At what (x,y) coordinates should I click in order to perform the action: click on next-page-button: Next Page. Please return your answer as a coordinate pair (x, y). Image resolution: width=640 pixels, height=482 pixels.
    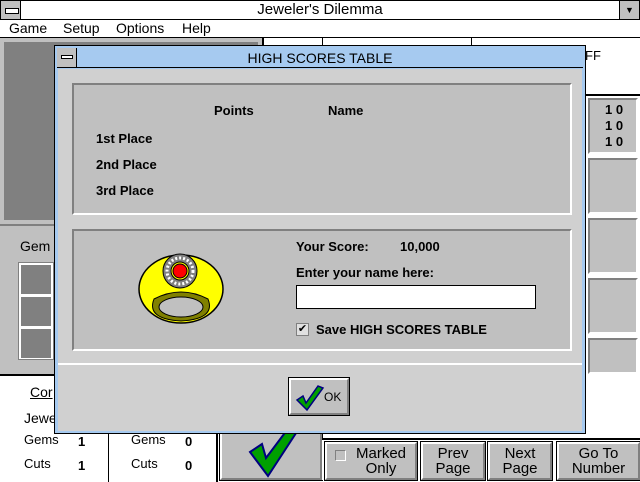
    Looking at the image, I should click on (520, 461).